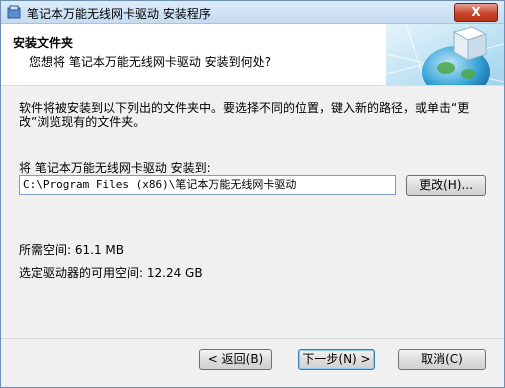  I want to click on next-button: 下一步(N) >, so click(336, 359).